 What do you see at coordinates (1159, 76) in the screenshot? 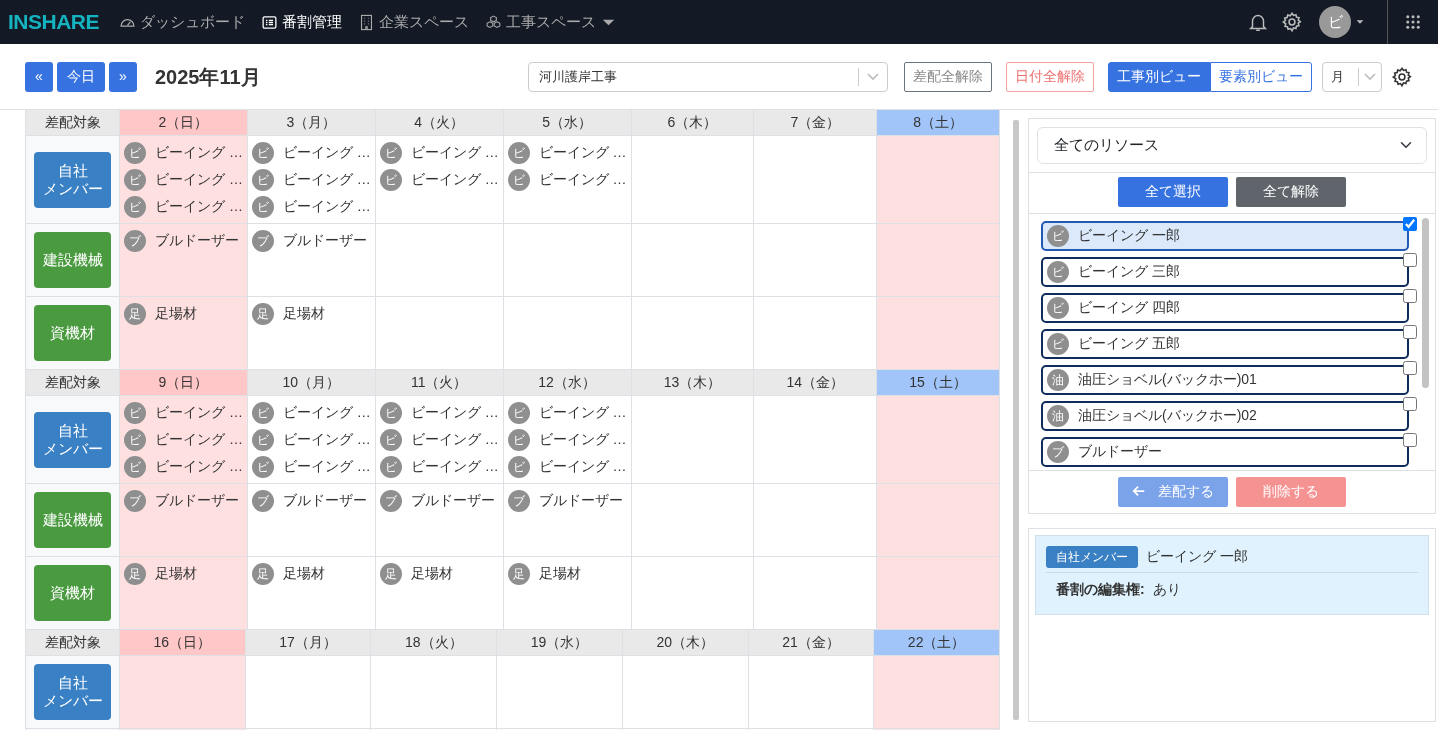
I see `view-tab: 工事別ビュー` at bounding box center [1159, 76].